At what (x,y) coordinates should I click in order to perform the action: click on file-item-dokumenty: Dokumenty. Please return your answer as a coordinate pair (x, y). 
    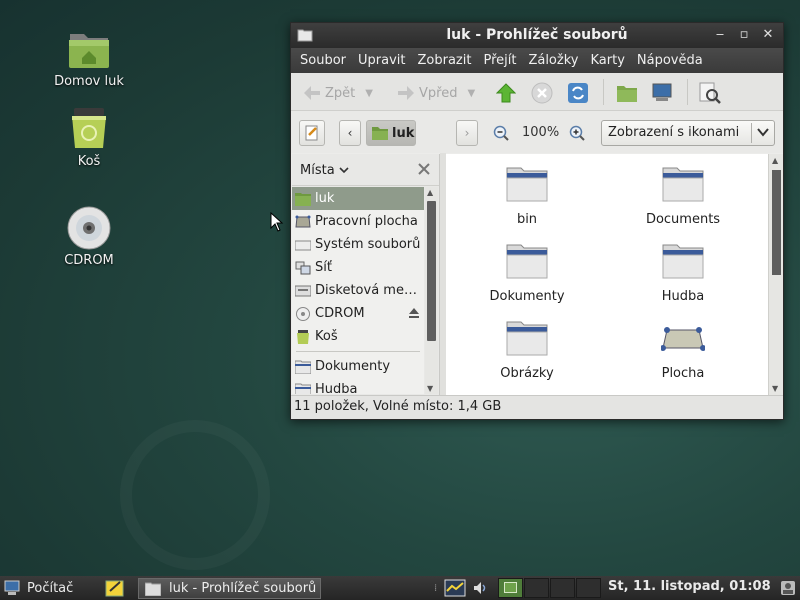
    Looking at the image, I should click on (527, 272).